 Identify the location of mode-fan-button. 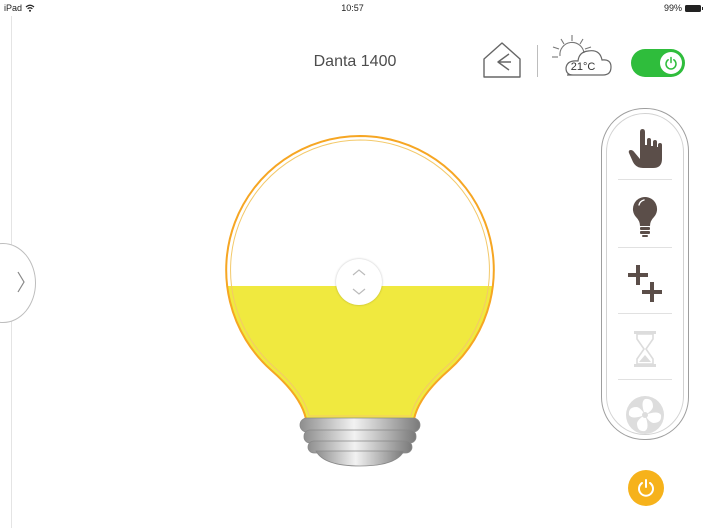
(645, 415).